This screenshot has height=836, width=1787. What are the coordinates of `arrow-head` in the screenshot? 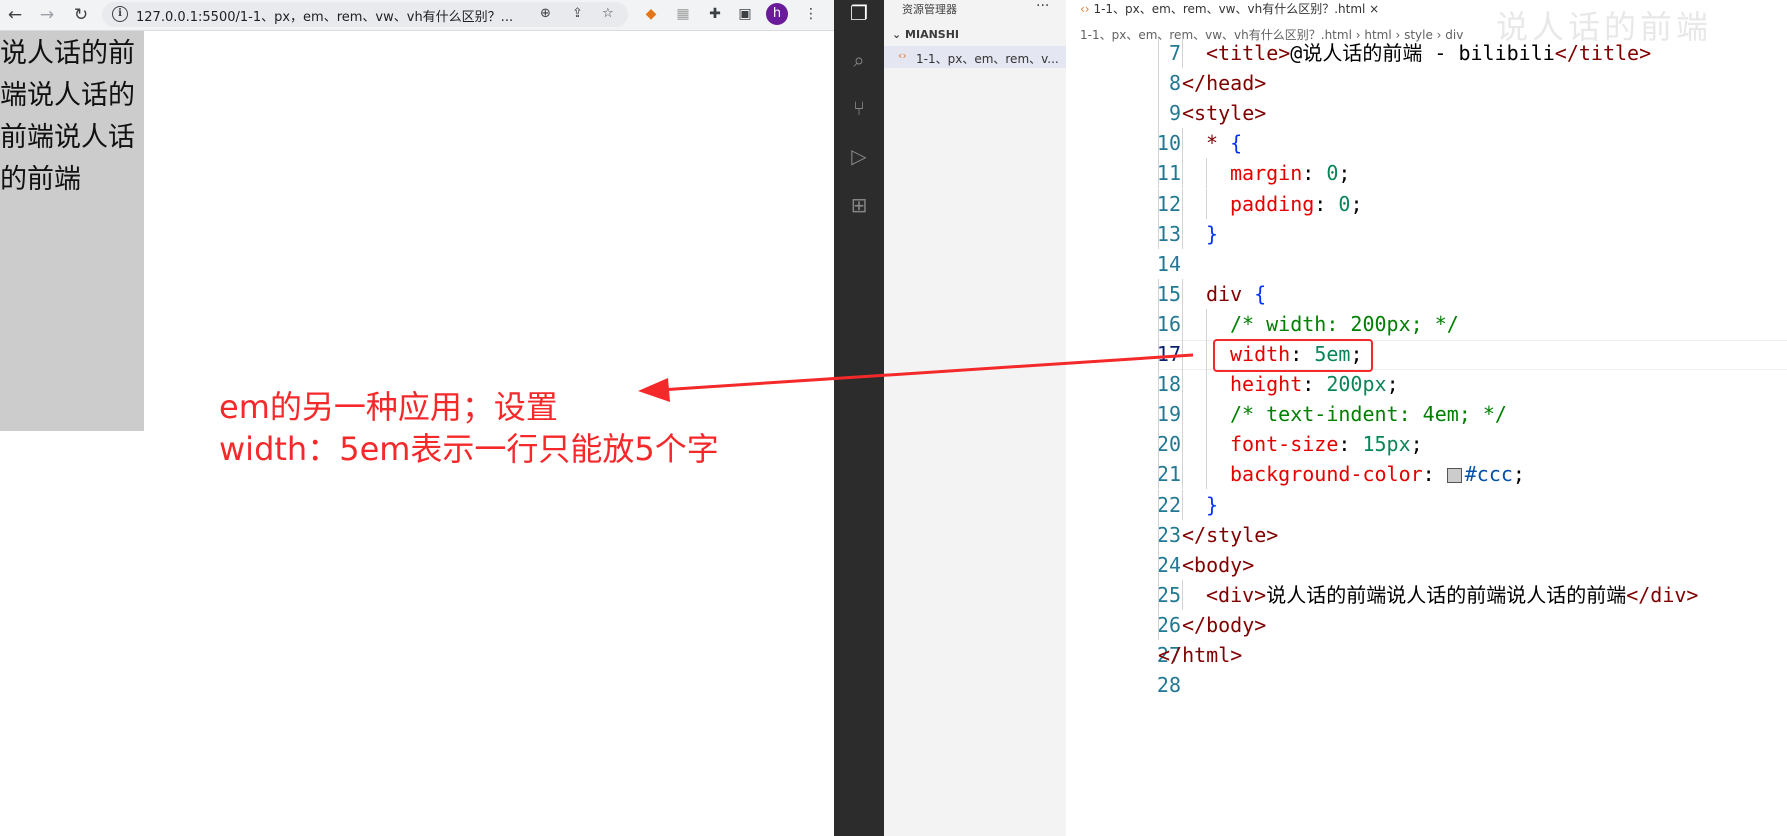 It's located at (654, 390).